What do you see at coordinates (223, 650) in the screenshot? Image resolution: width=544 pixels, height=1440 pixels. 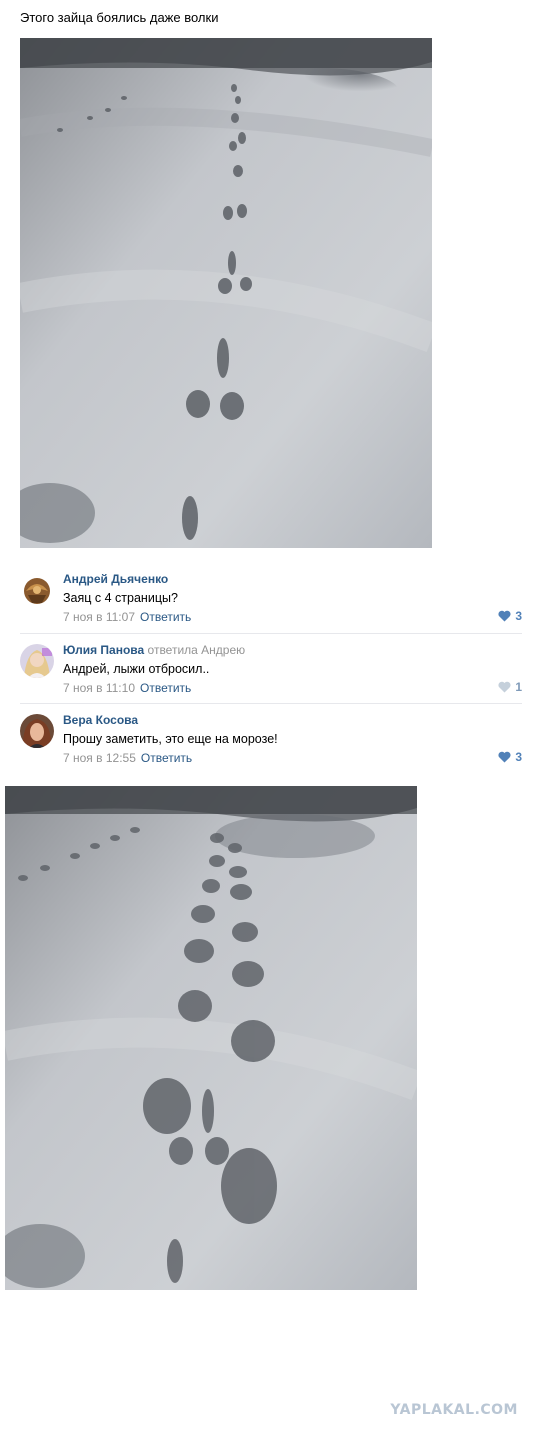 I see `reply-to-name: Андрею` at bounding box center [223, 650].